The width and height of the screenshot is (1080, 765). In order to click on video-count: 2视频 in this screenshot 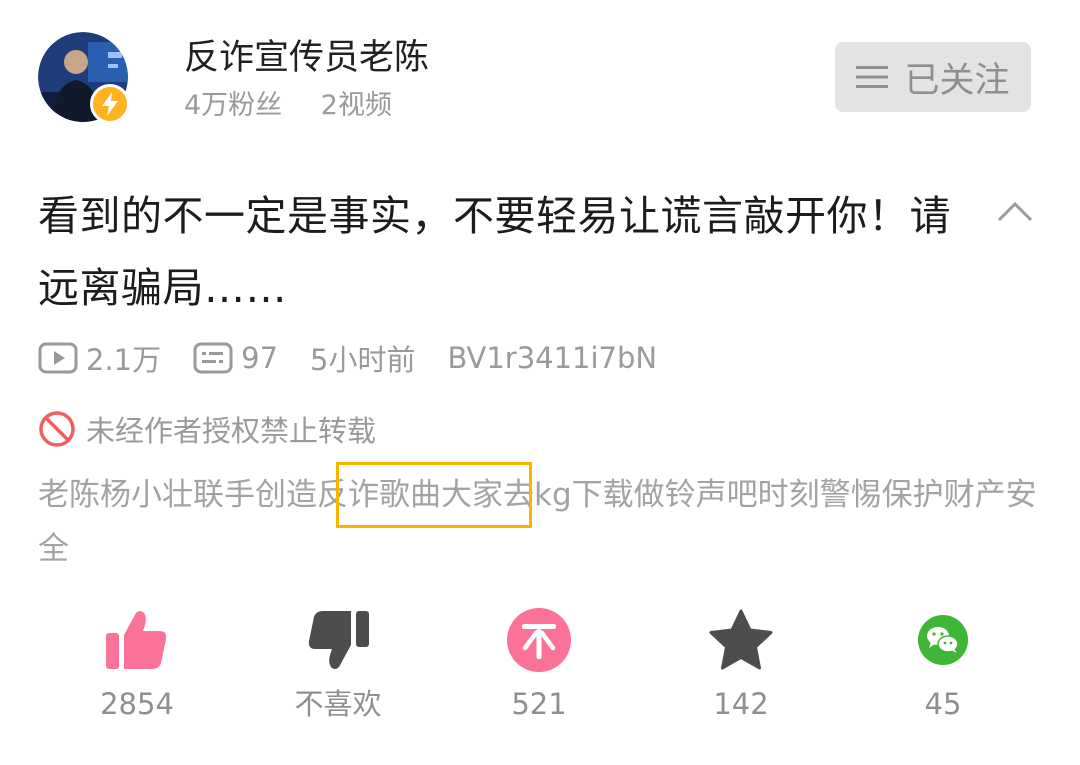, I will do `click(356, 105)`.